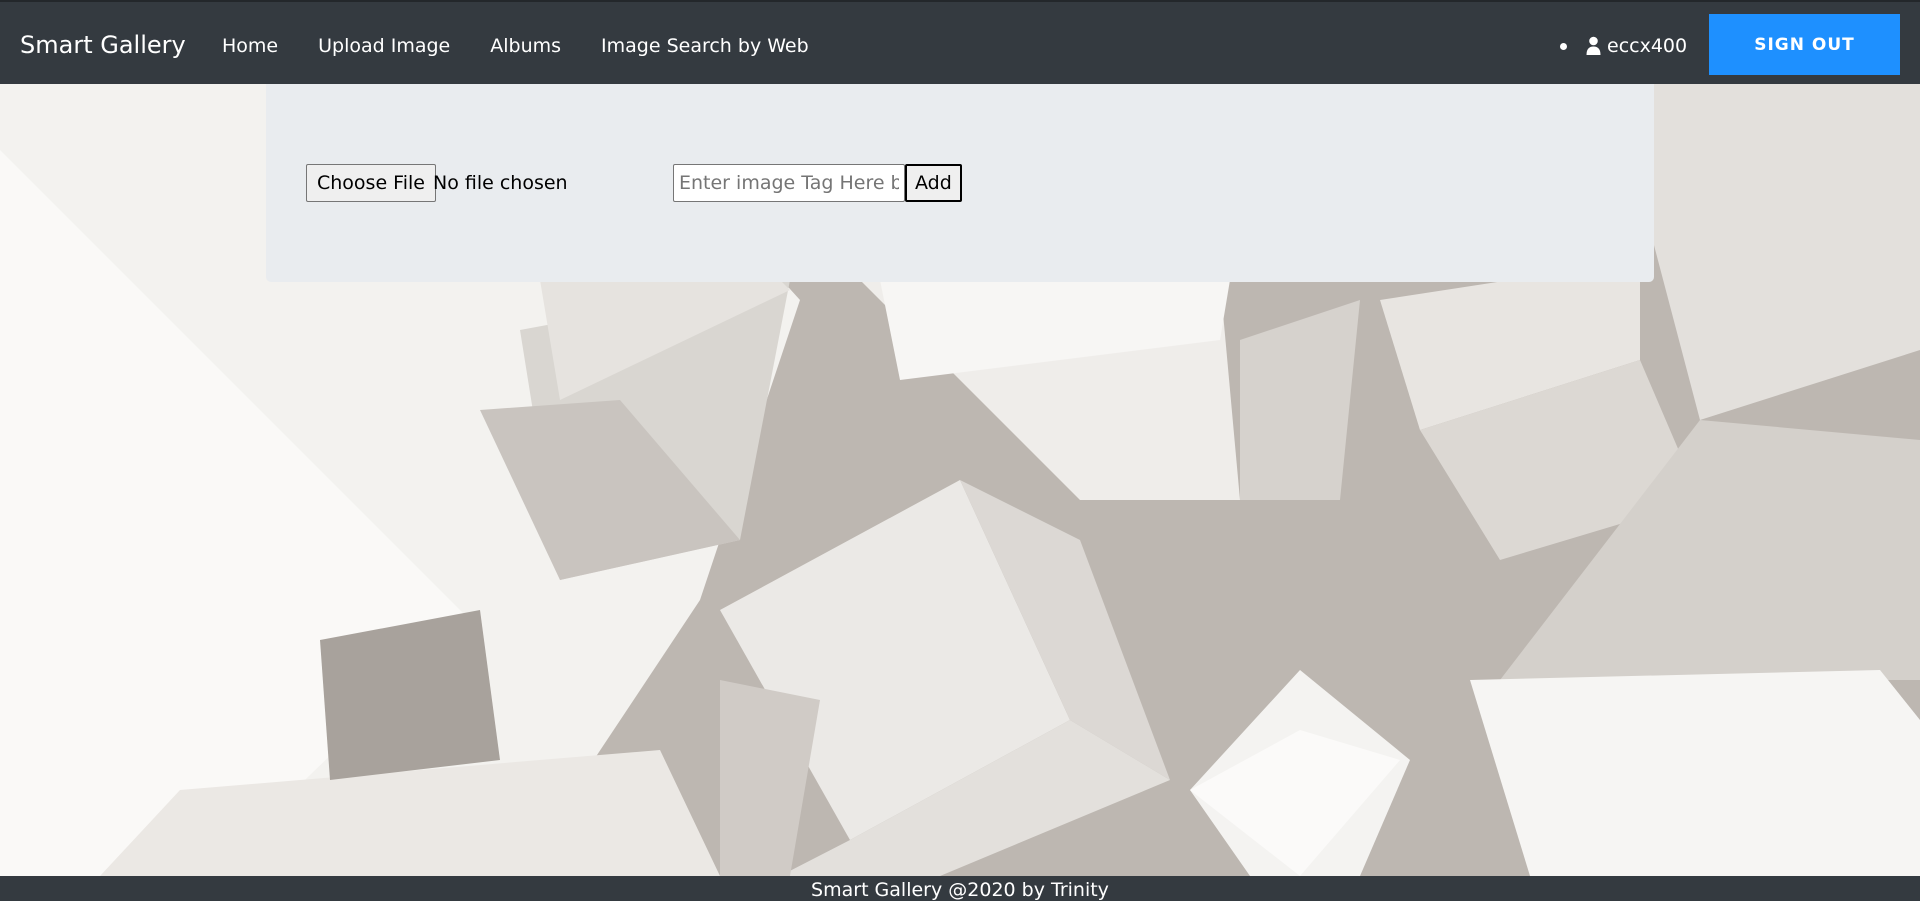 This screenshot has width=1920, height=901. I want to click on nav-link-home: Home, so click(250, 46).